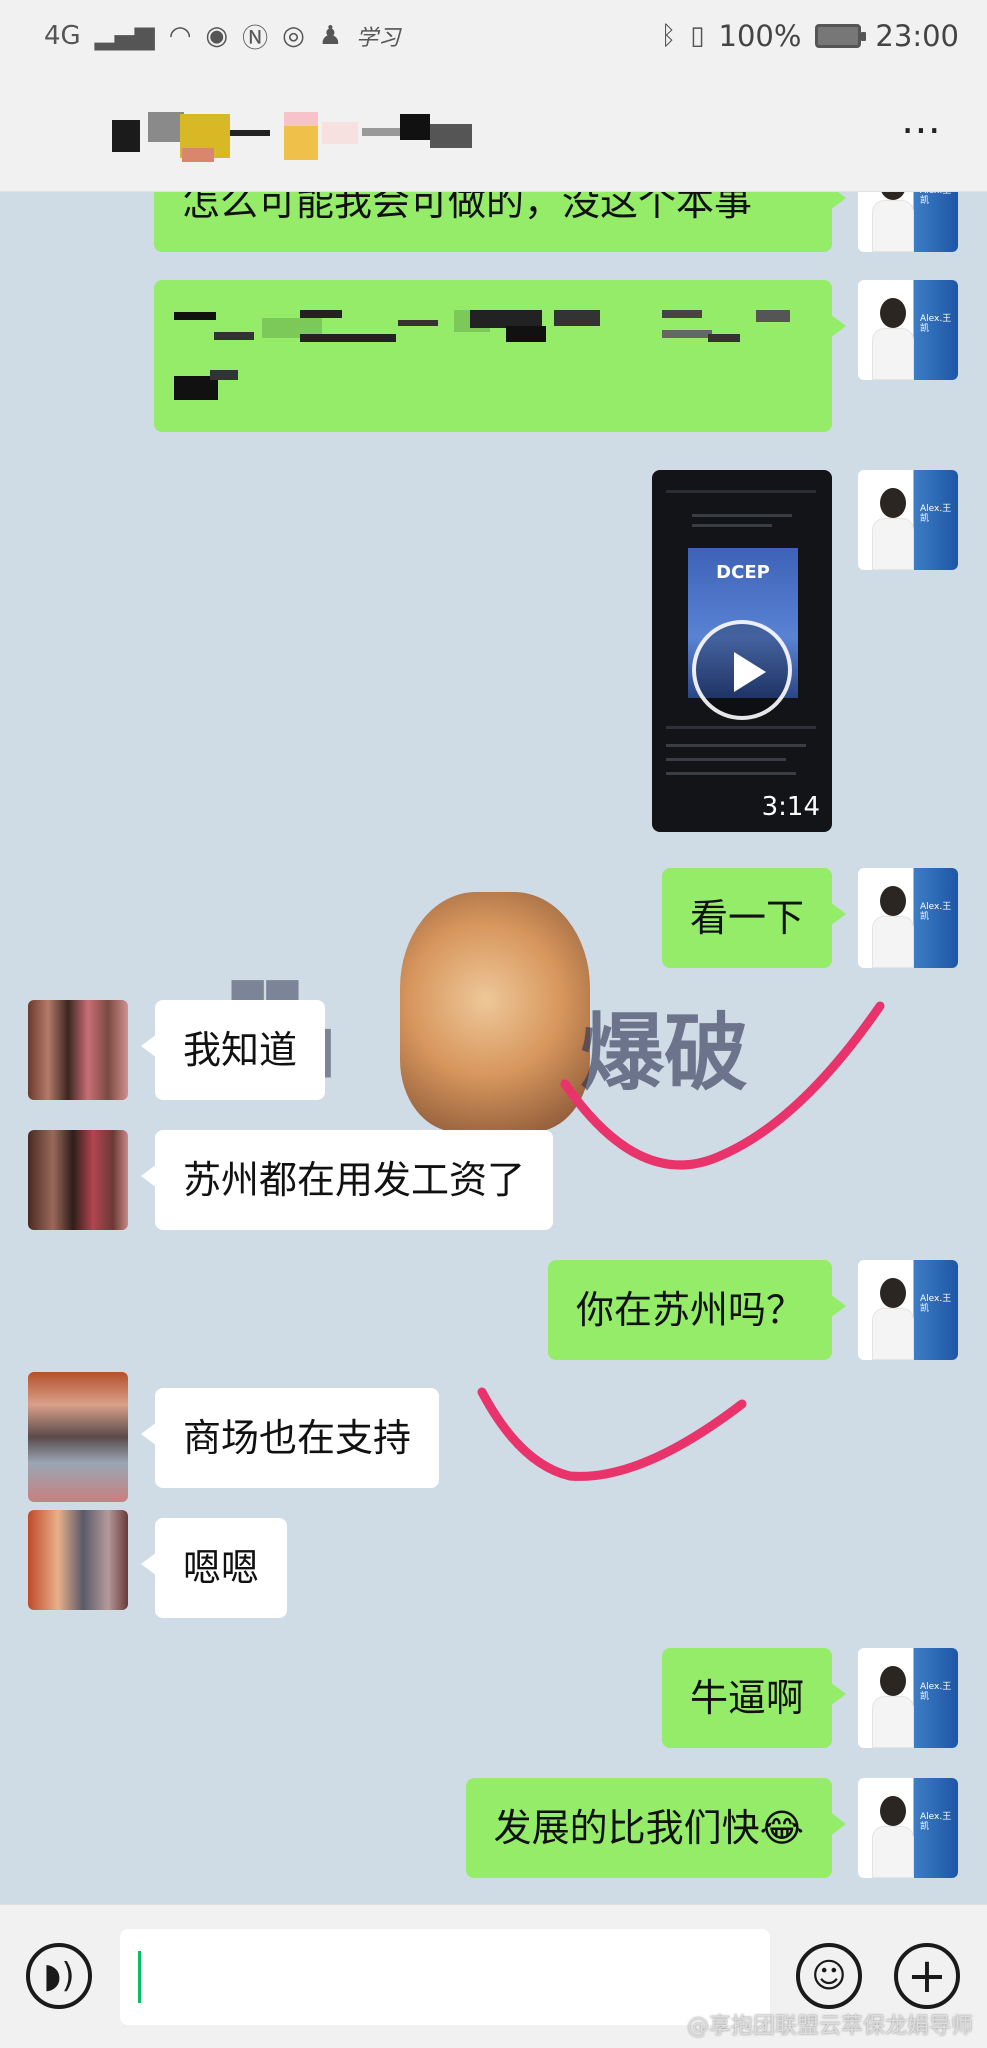  Describe the element at coordinates (59, 1976) in the screenshot. I see `voice-icon: ◗)` at that location.